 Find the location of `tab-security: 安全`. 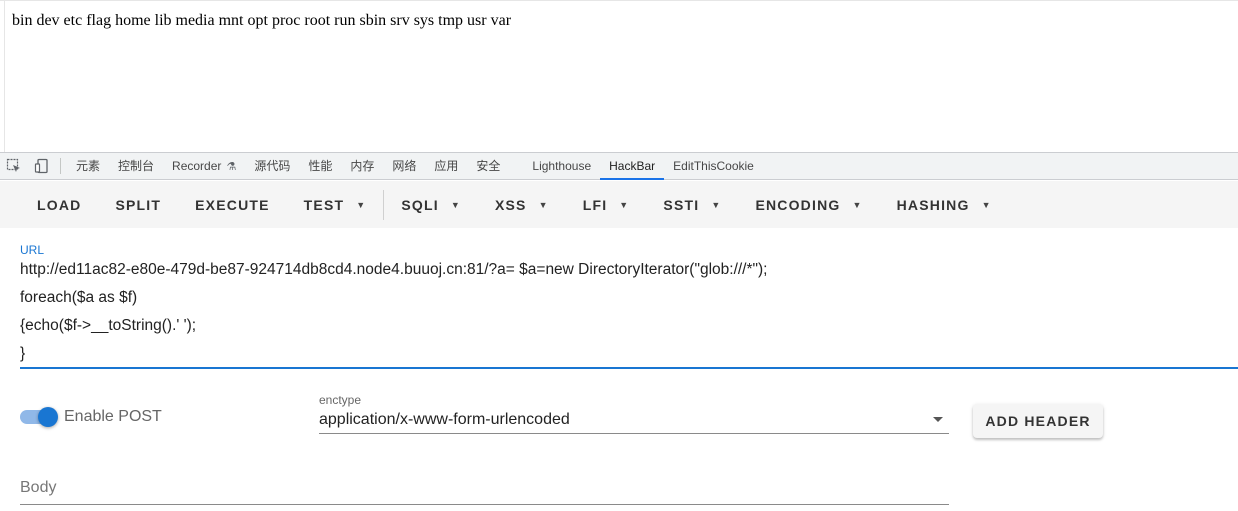

tab-security: 安全 is located at coordinates (488, 166).